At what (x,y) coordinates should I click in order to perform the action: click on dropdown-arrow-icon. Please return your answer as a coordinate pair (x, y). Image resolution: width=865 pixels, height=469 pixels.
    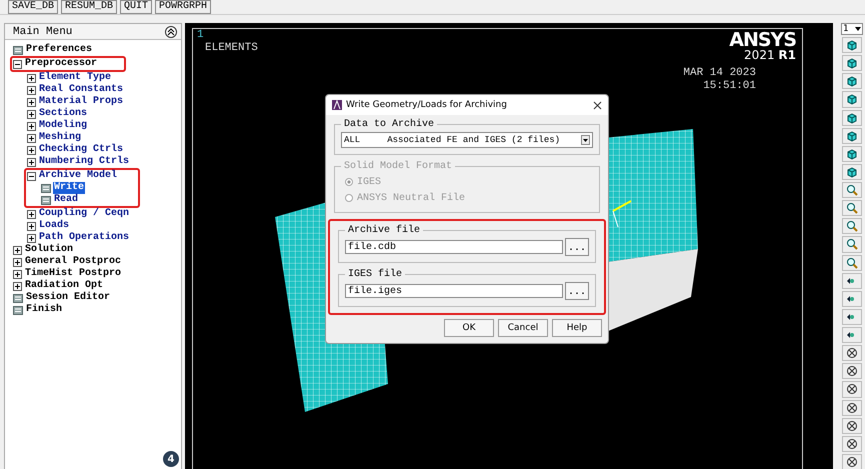
    Looking at the image, I should click on (858, 29).